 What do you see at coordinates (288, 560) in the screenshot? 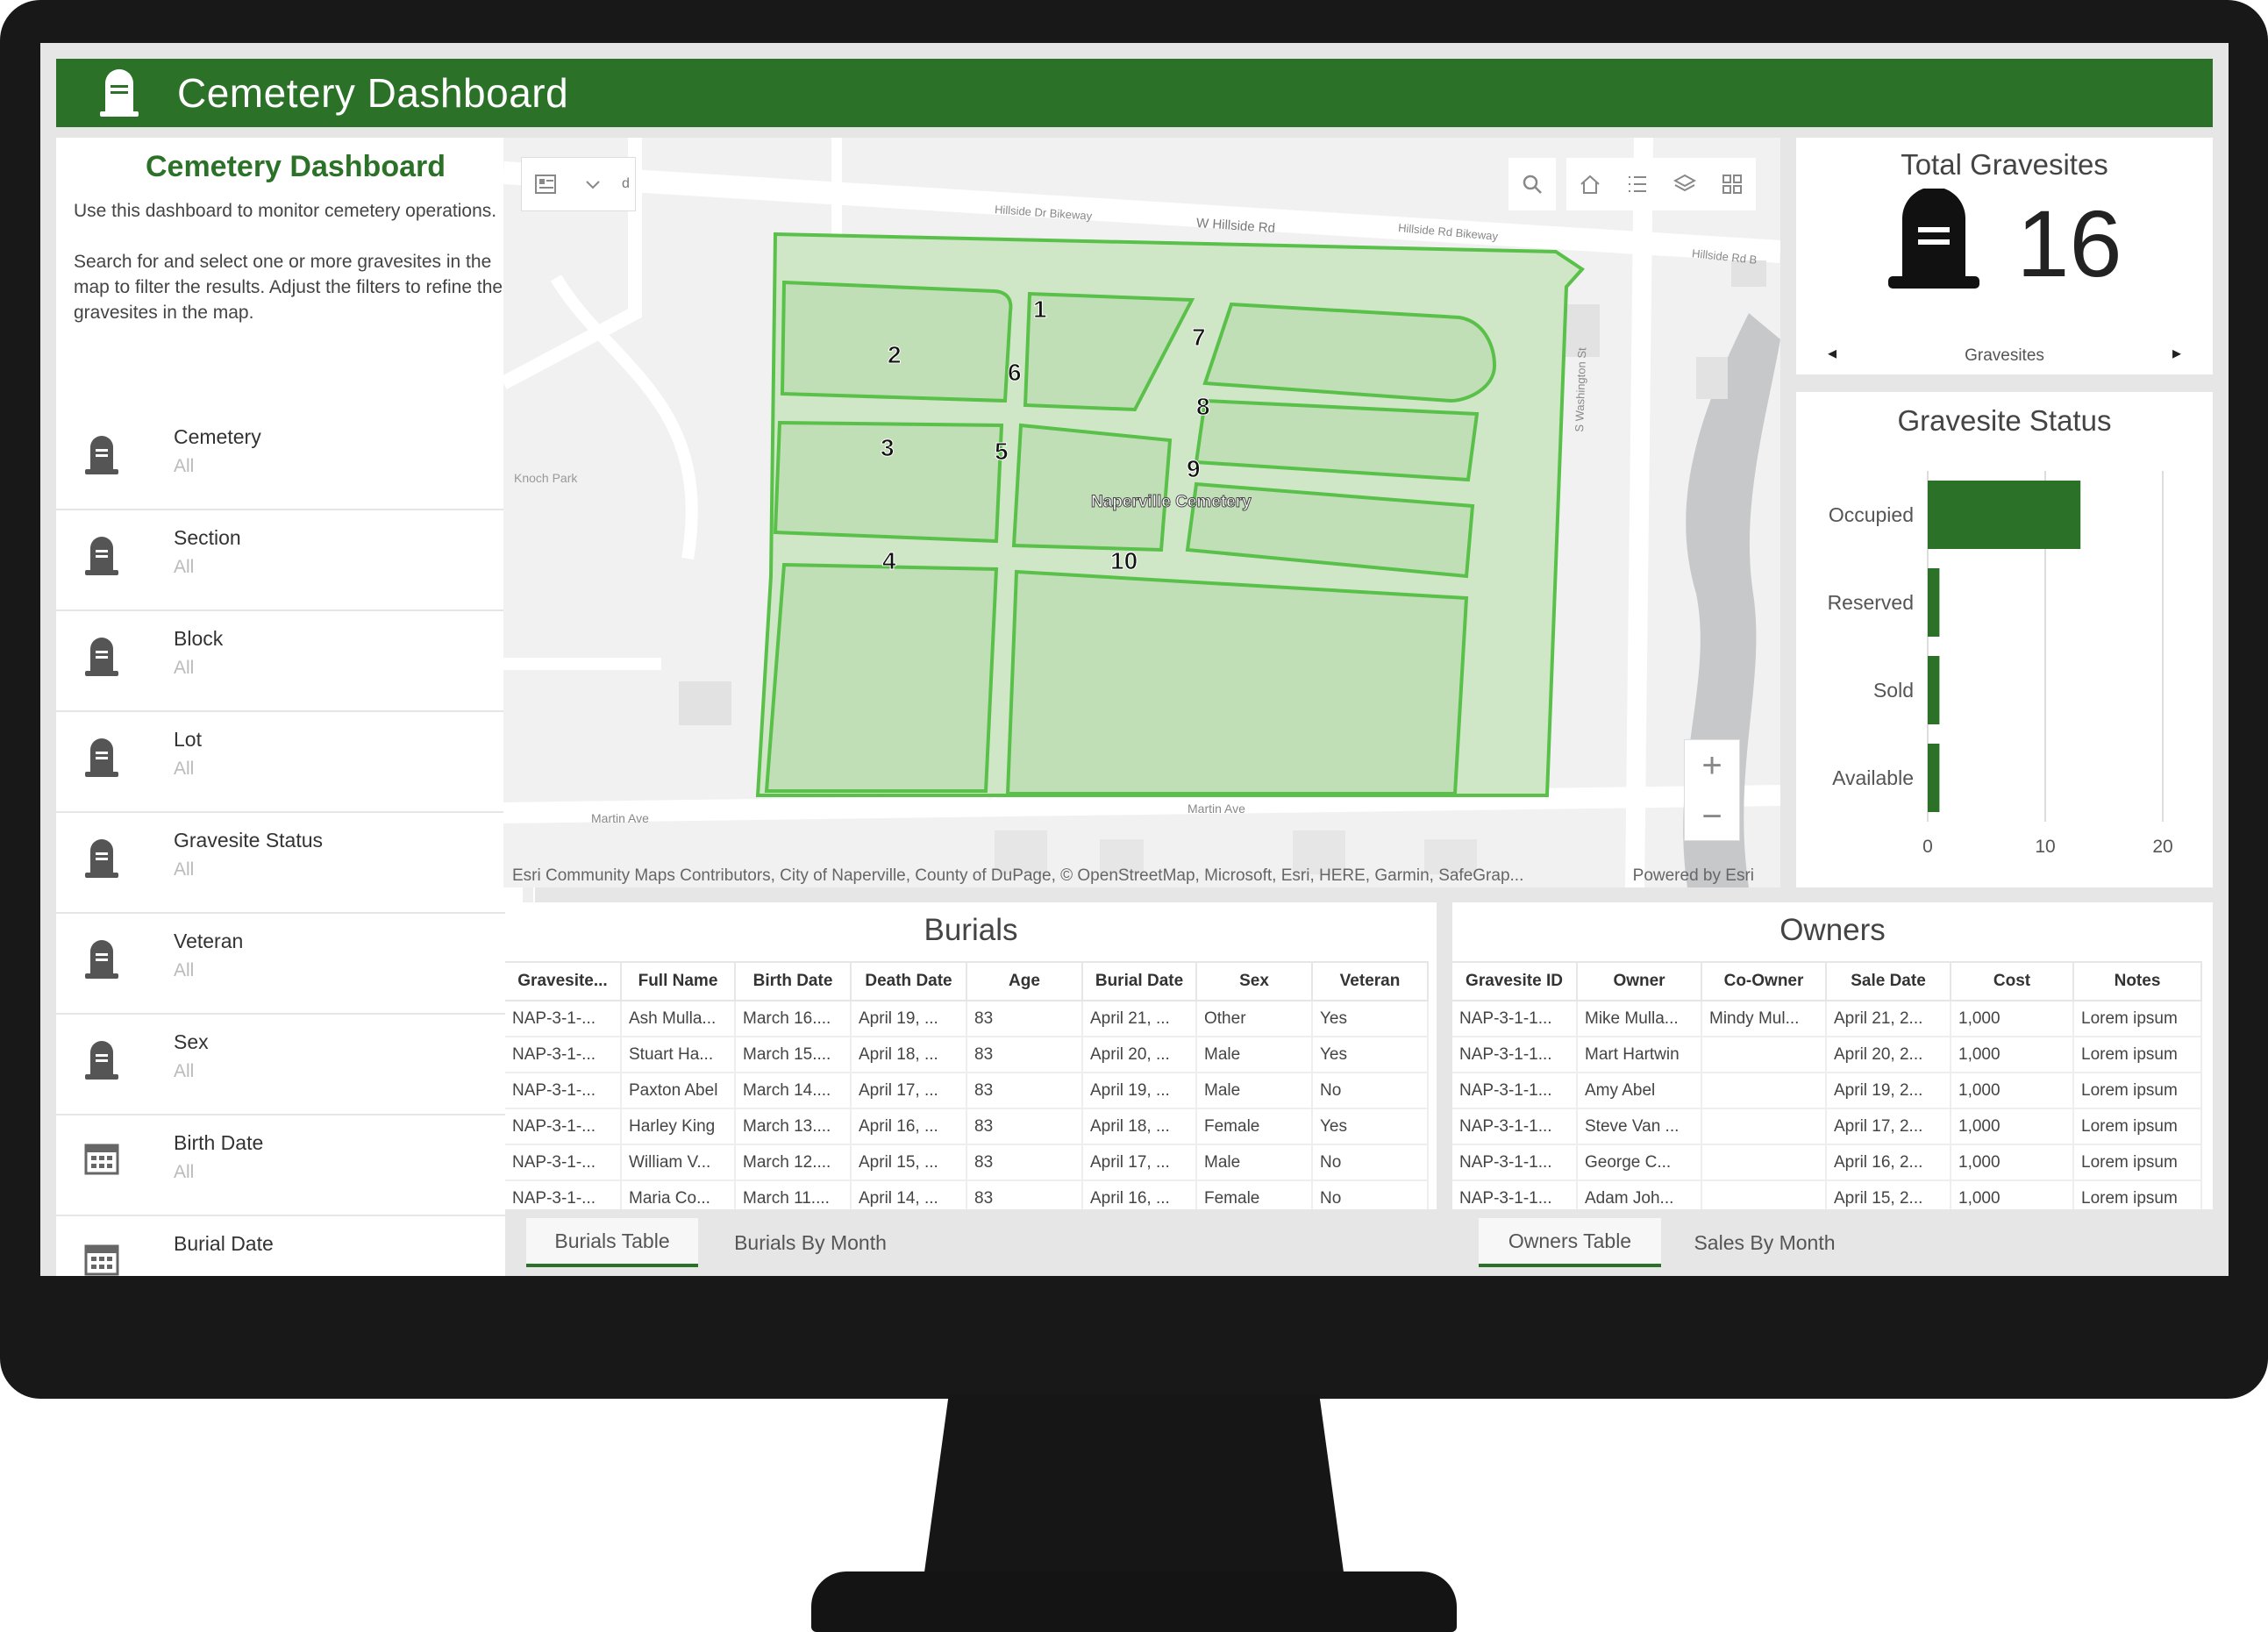
I see `filter-item: Section All` at bounding box center [288, 560].